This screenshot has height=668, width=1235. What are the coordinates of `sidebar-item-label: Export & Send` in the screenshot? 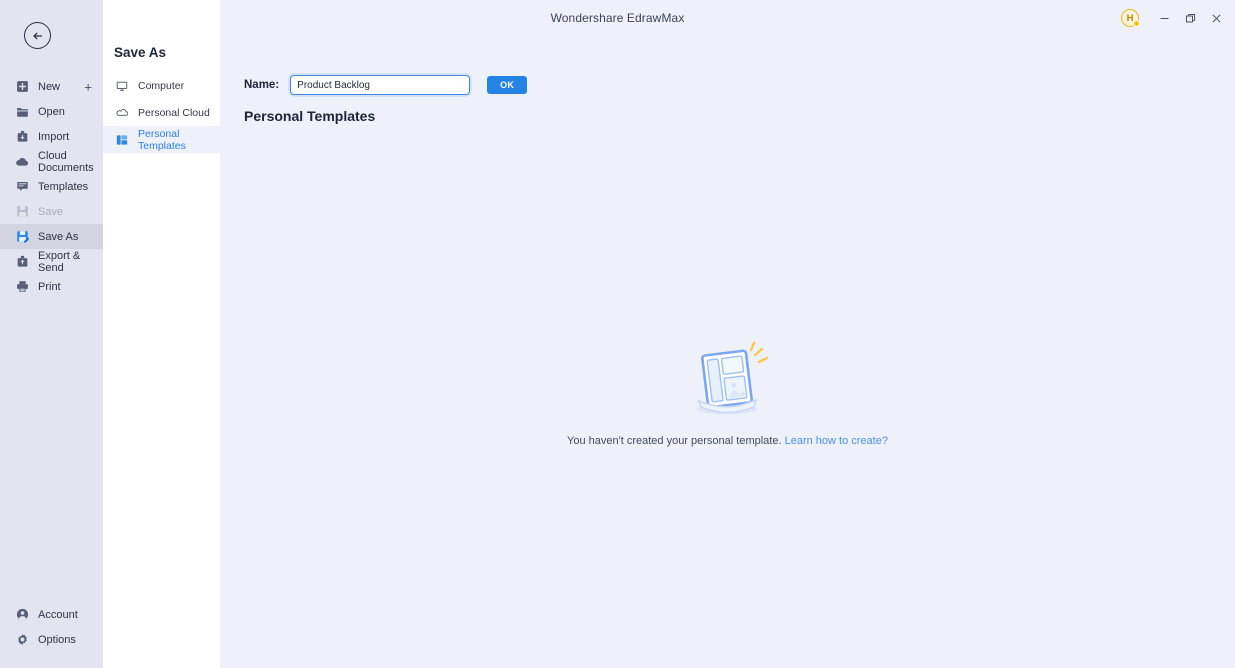 It's located at (59, 261).